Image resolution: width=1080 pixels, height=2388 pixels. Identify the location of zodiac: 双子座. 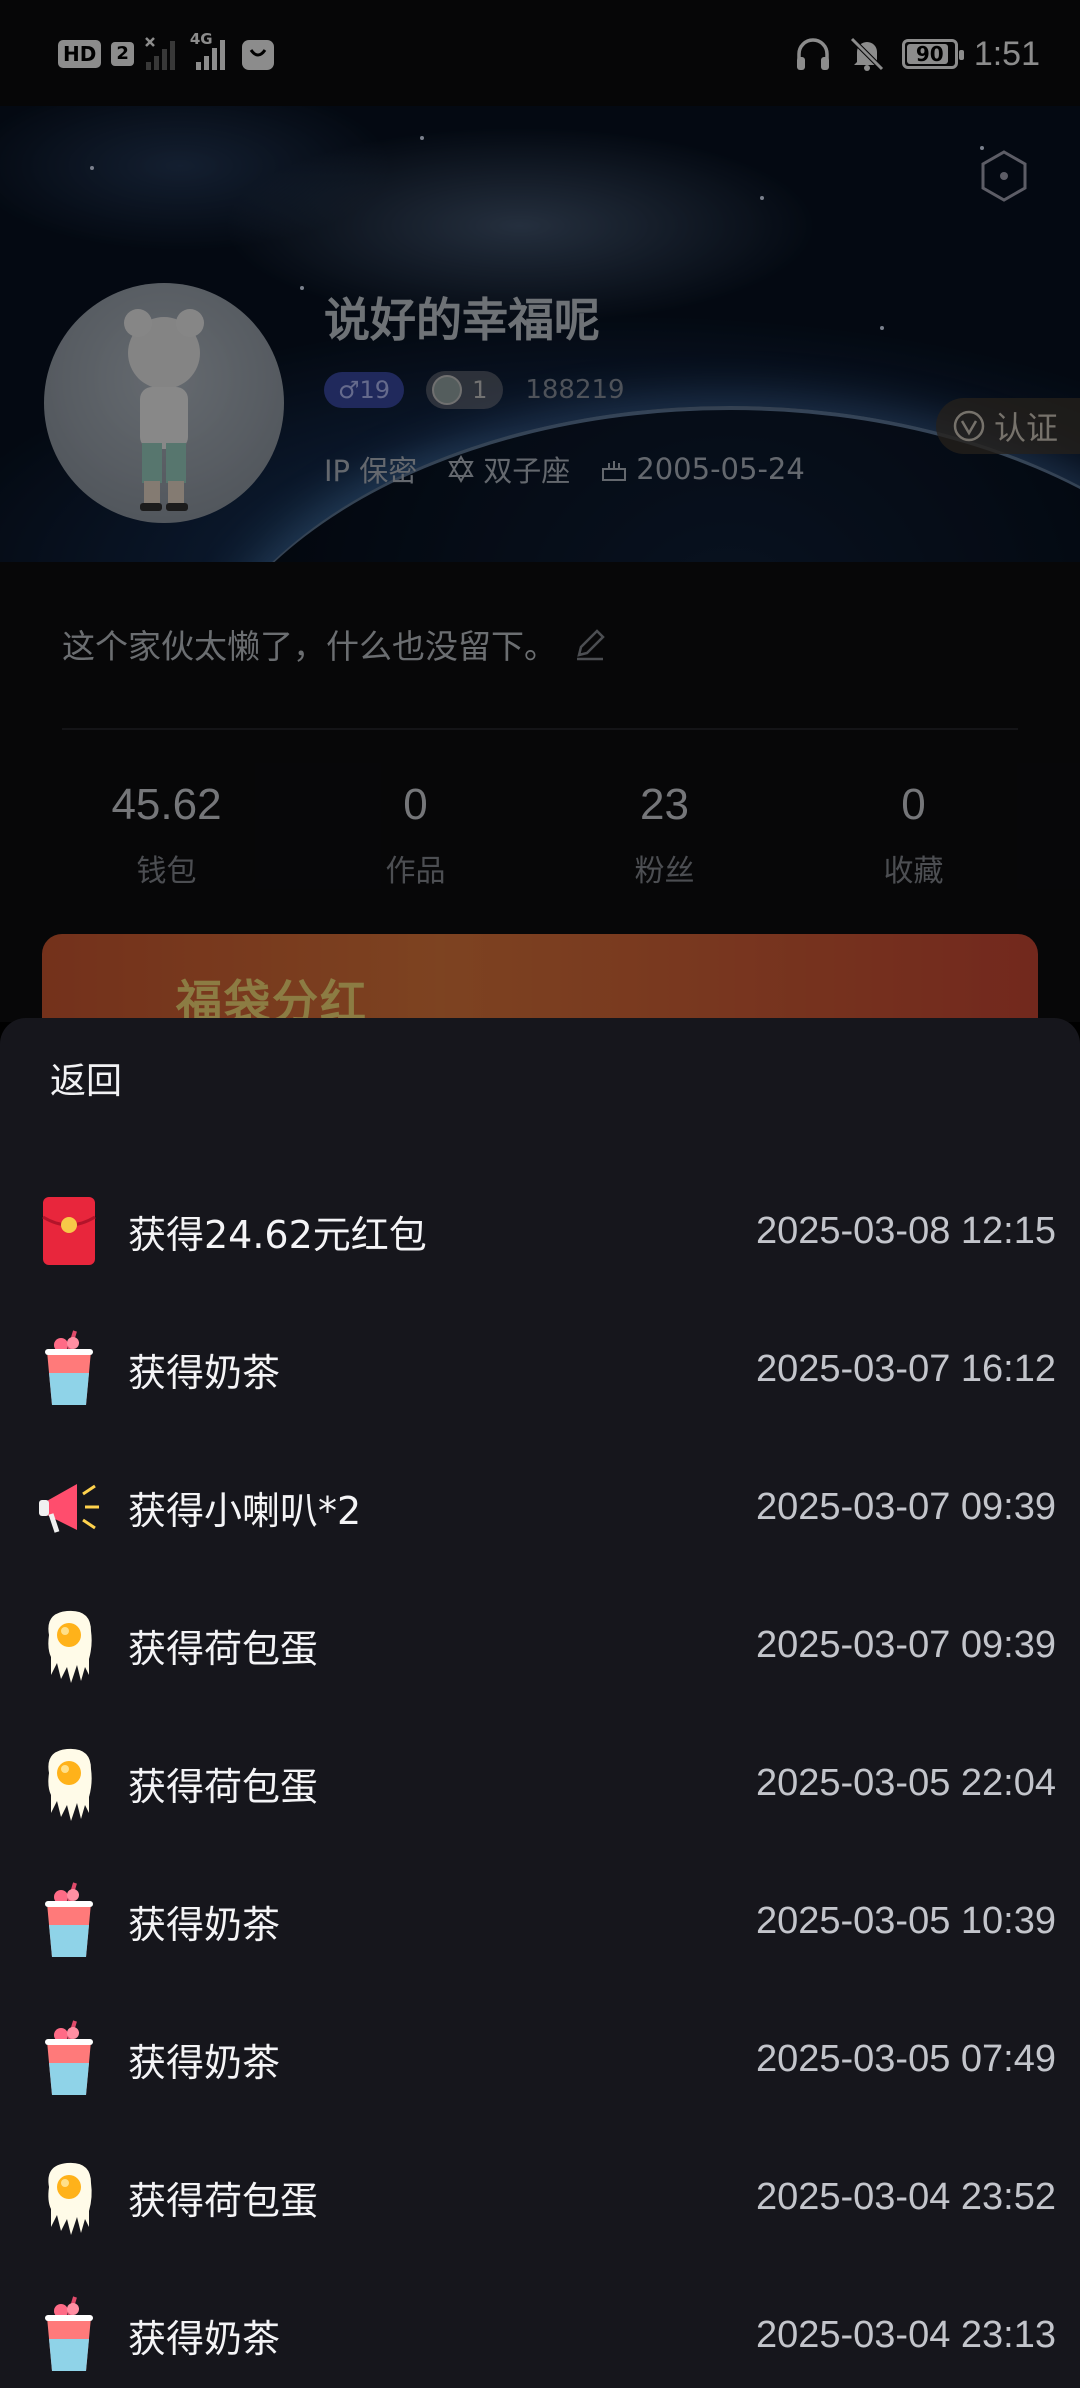
(508, 469).